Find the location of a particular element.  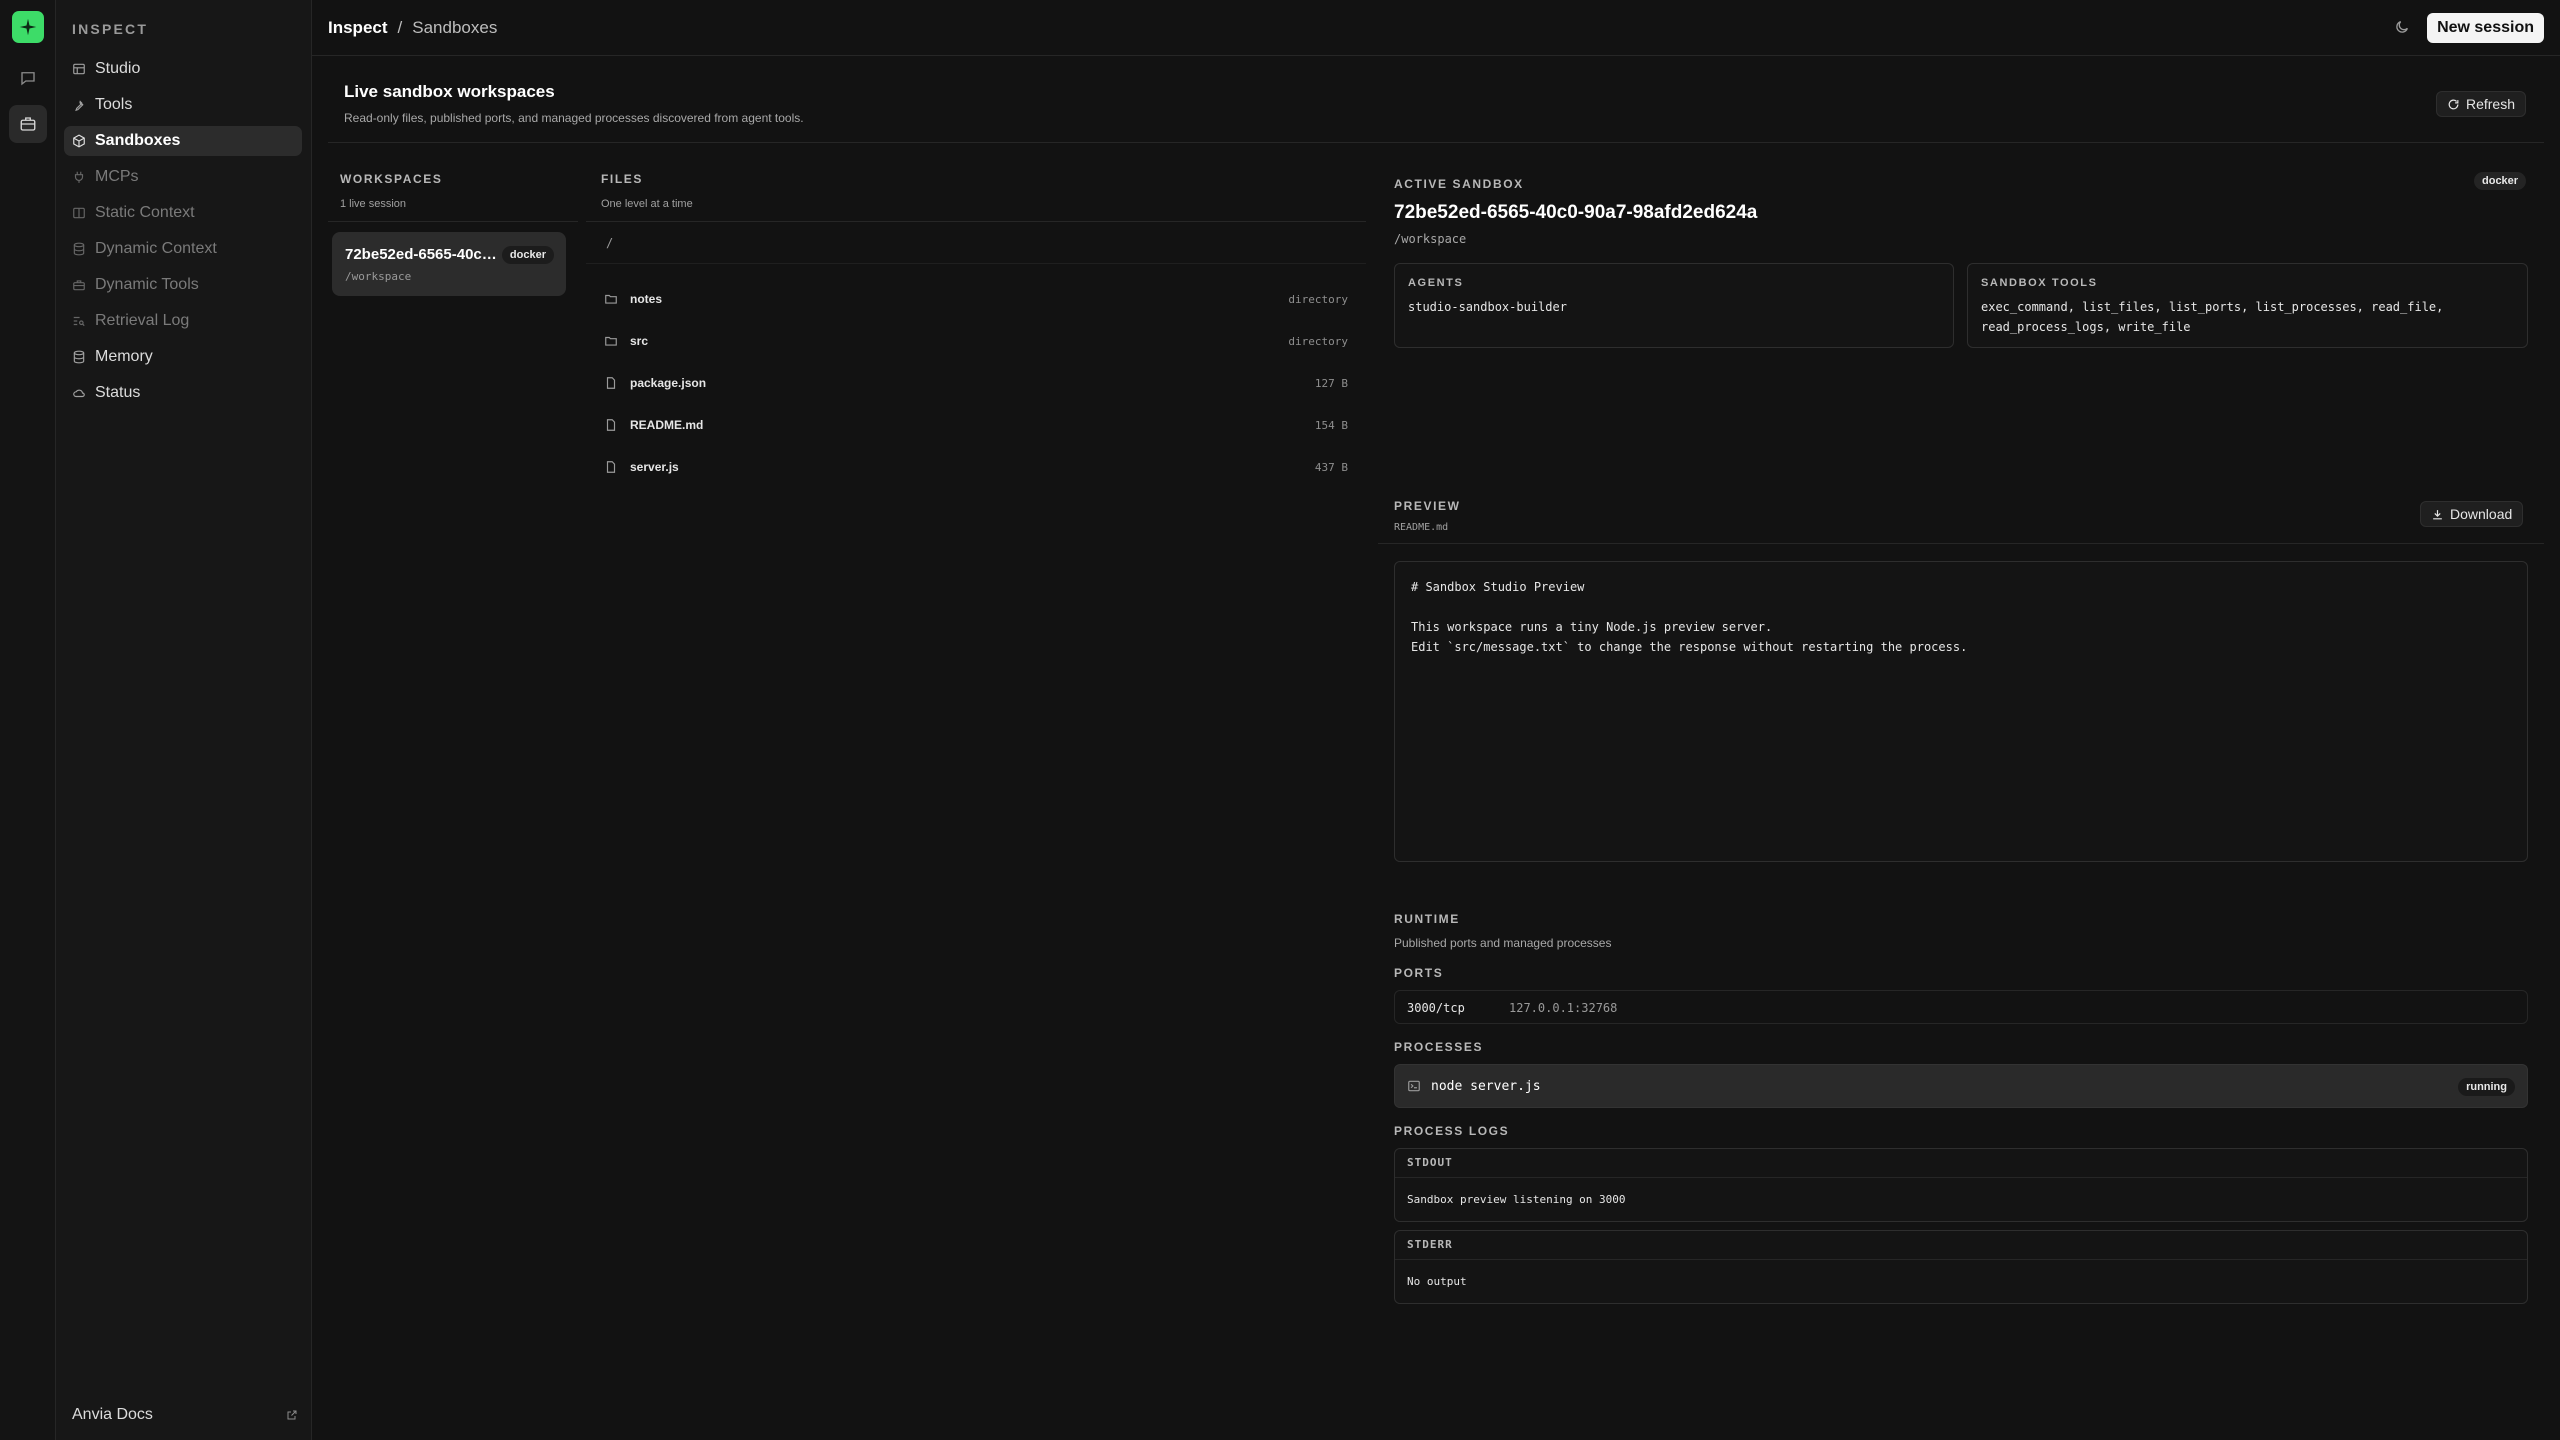

wrench-icon is located at coordinates (79, 105).